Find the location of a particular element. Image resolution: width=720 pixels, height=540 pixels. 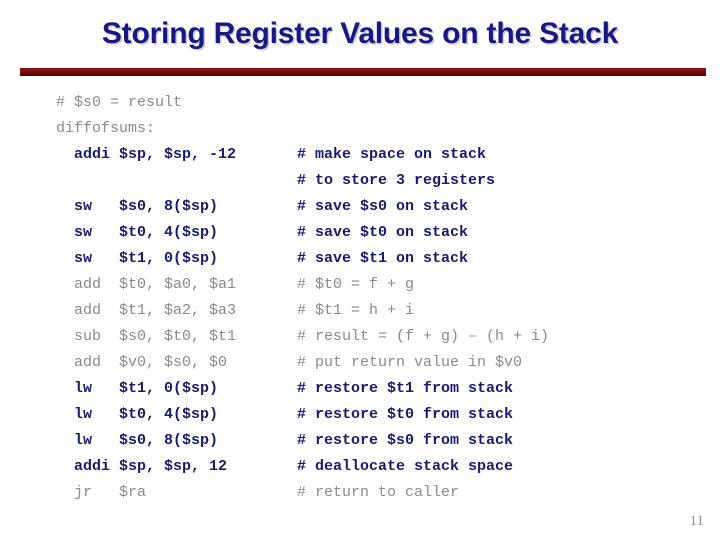

code-line-instruction: sw $t0, 4($sp) is located at coordinates (137, 232).